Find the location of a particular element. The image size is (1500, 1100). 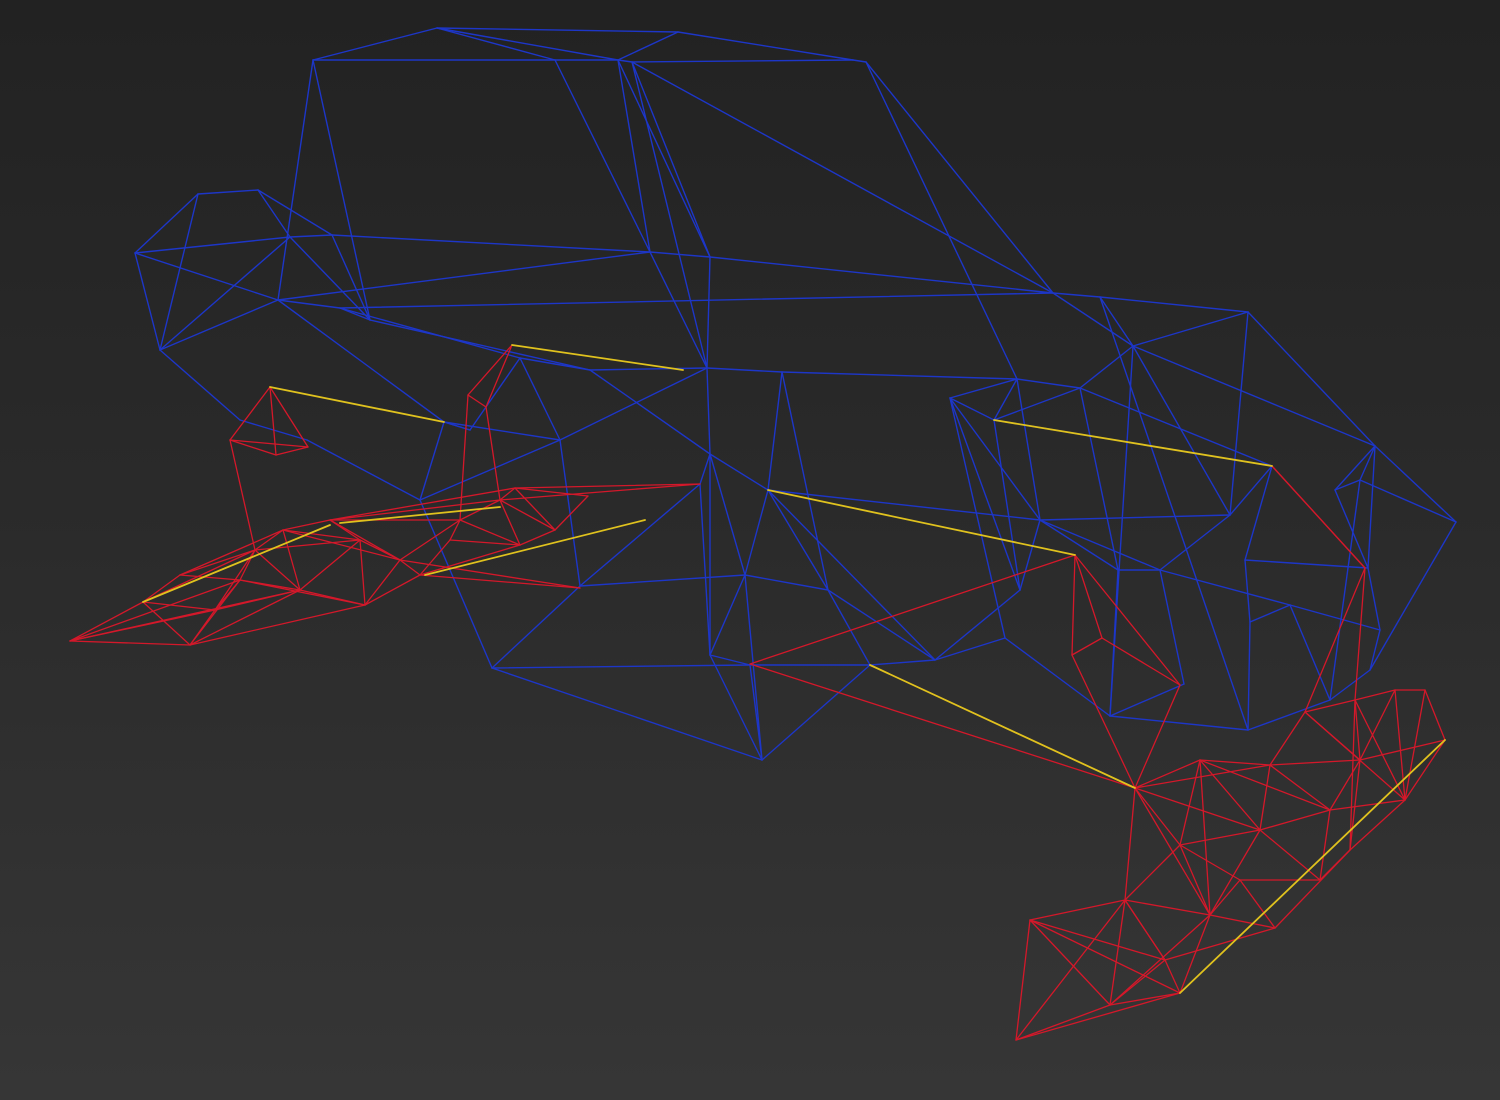

front-pod-wireframe is located at coordinates (385, 495).